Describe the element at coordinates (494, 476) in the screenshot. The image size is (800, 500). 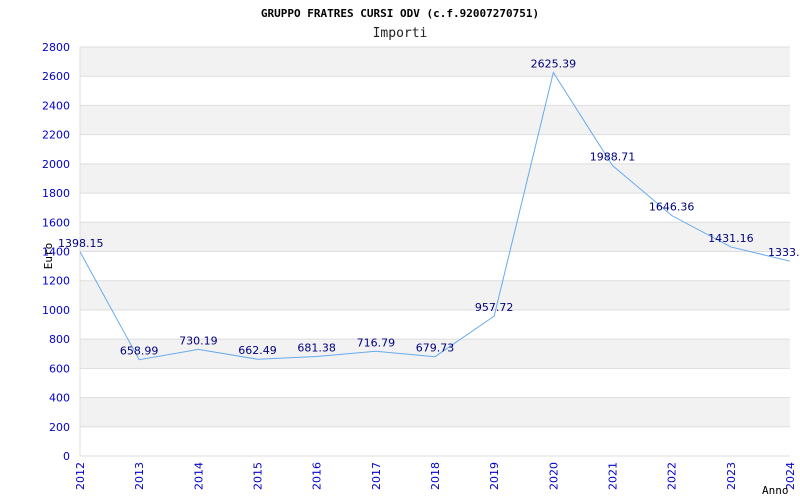
I see `x-tick-label: 2019` at that location.